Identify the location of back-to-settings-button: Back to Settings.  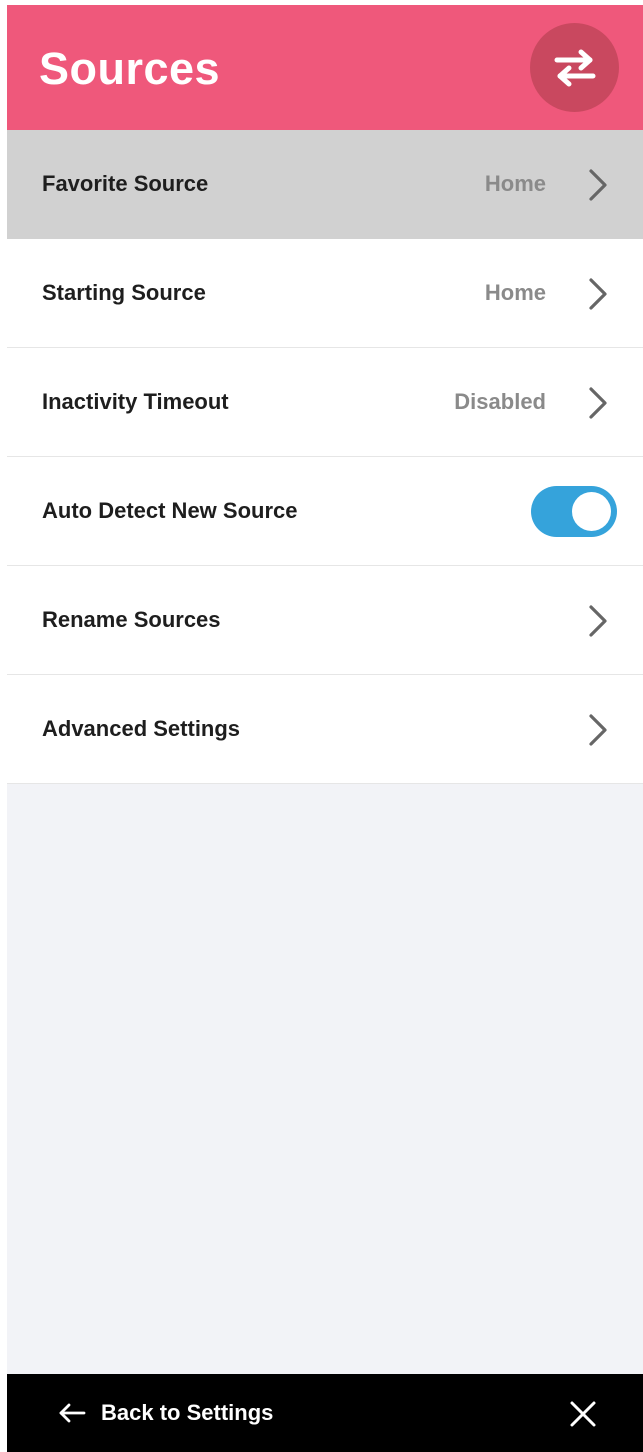
(165, 1413).